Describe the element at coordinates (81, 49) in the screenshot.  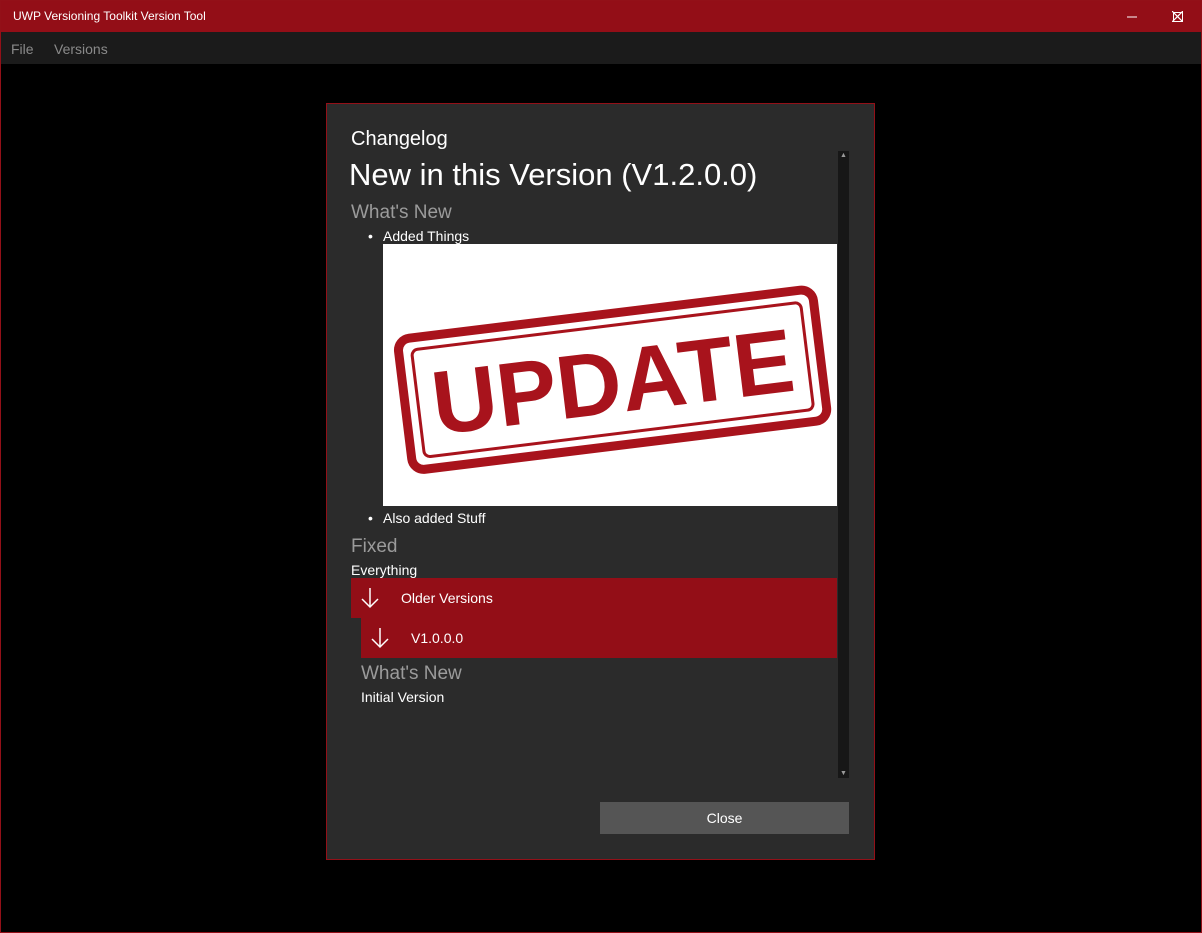
I see `menu-versions: Versions` at that location.